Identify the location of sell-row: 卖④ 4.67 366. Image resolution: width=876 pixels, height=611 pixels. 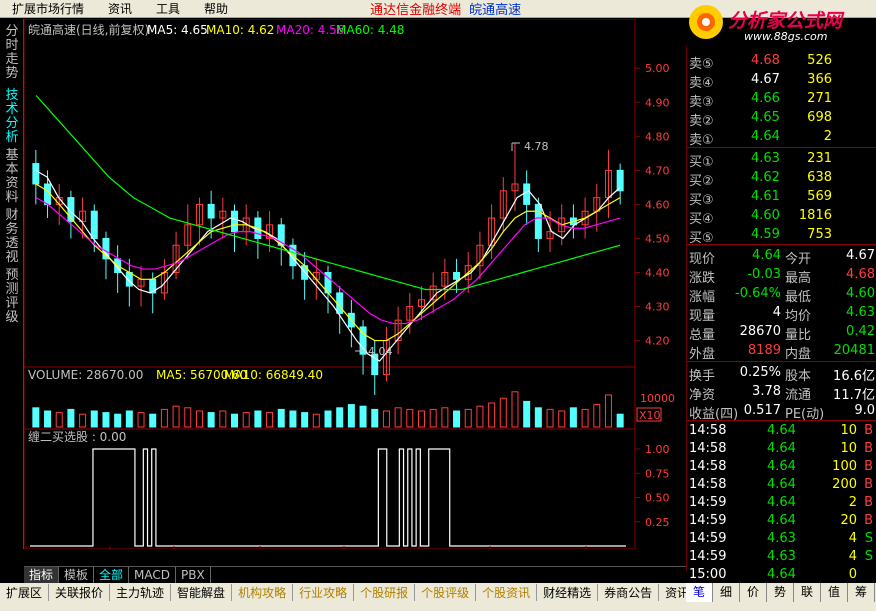
(781, 81).